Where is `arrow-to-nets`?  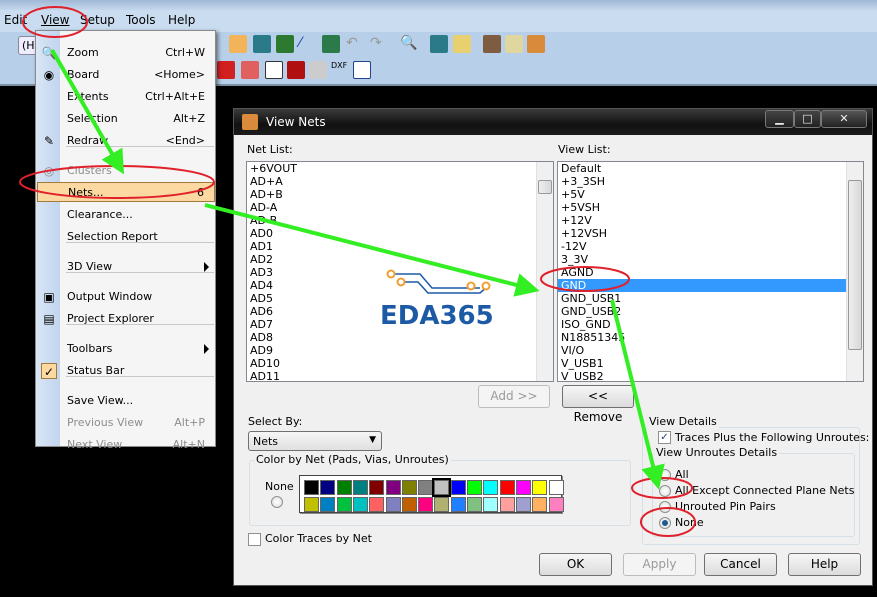 arrow-to-nets is located at coordinates (87, 111).